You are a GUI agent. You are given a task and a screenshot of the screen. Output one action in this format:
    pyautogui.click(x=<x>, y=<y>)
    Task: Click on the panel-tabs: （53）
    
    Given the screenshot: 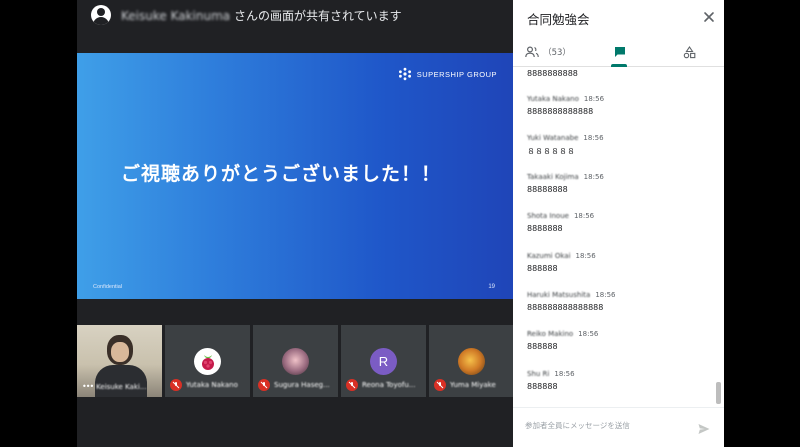 What is the action you would take?
    pyautogui.click(x=618, y=52)
    